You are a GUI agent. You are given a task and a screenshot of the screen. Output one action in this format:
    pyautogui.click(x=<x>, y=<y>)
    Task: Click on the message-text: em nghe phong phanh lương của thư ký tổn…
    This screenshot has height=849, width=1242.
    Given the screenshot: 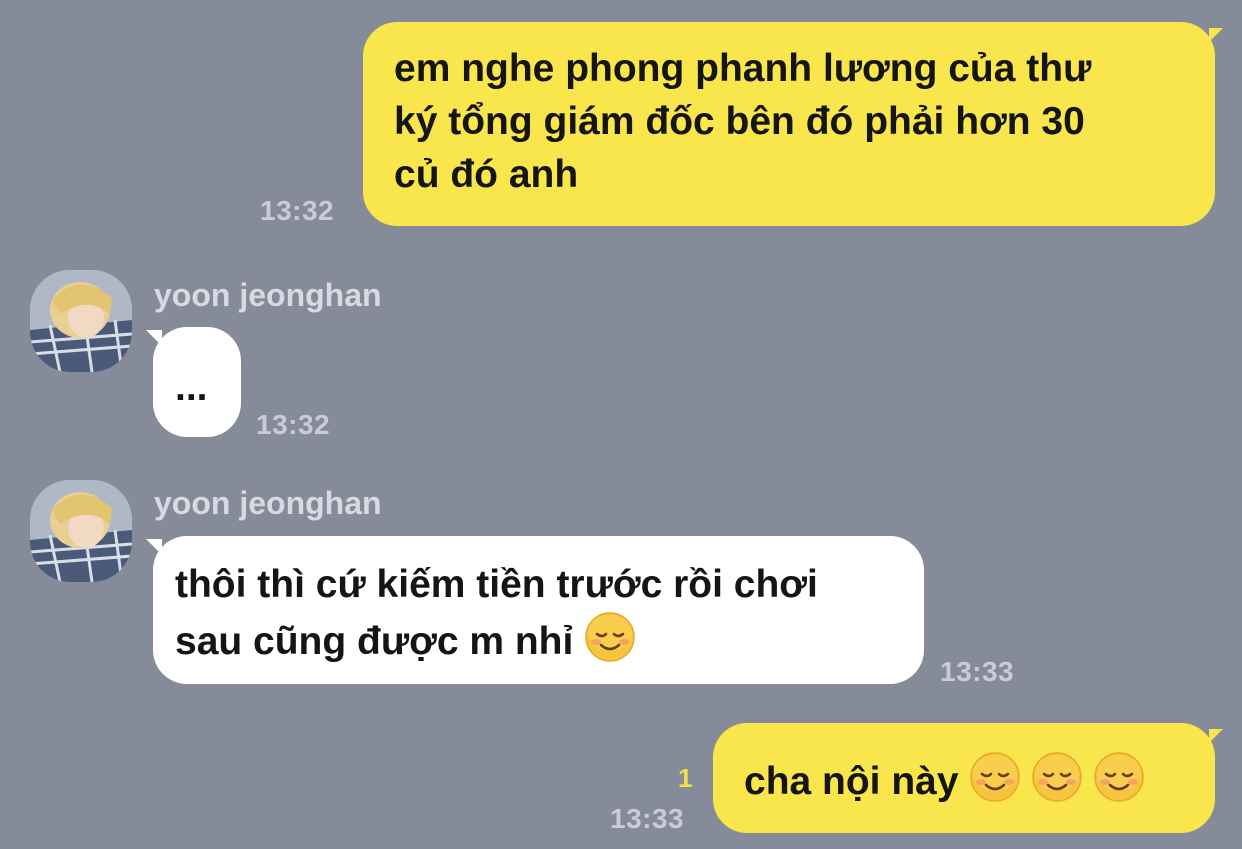 What is the action you would take?
    pyautogui.click(x=743, y=121)
    